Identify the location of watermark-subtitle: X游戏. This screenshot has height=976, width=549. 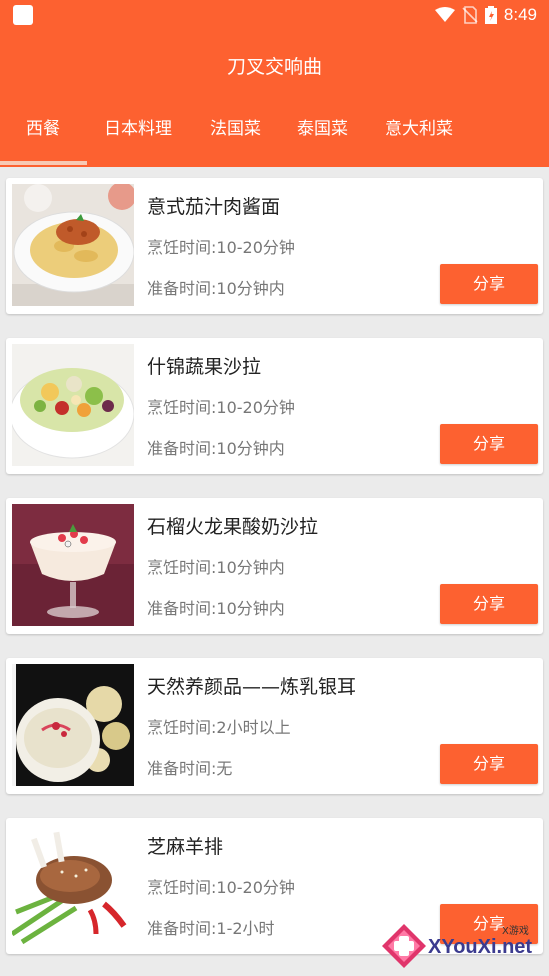
(515, 931).